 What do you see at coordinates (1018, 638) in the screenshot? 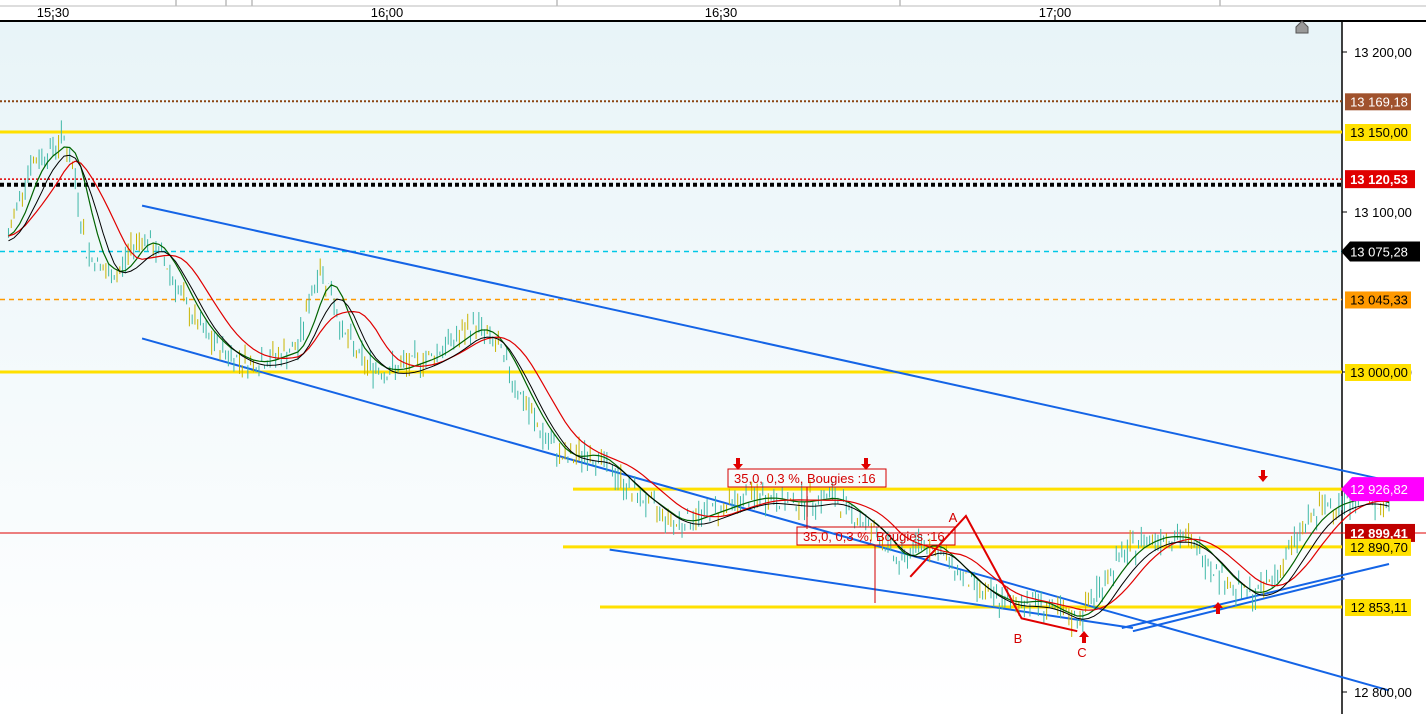
I see `wave-label: B` at bounding box center [1018, 638].